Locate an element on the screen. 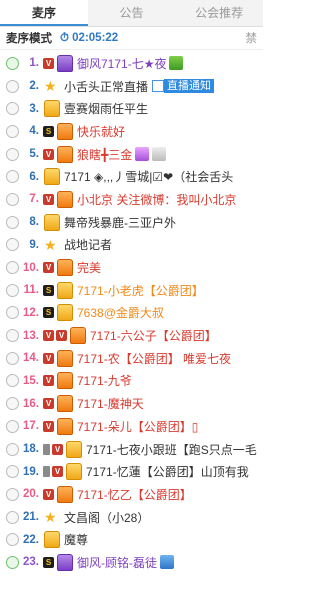  user-name: 7171-朵儿【公爵团】▯ is located at coordinates (137, 426).